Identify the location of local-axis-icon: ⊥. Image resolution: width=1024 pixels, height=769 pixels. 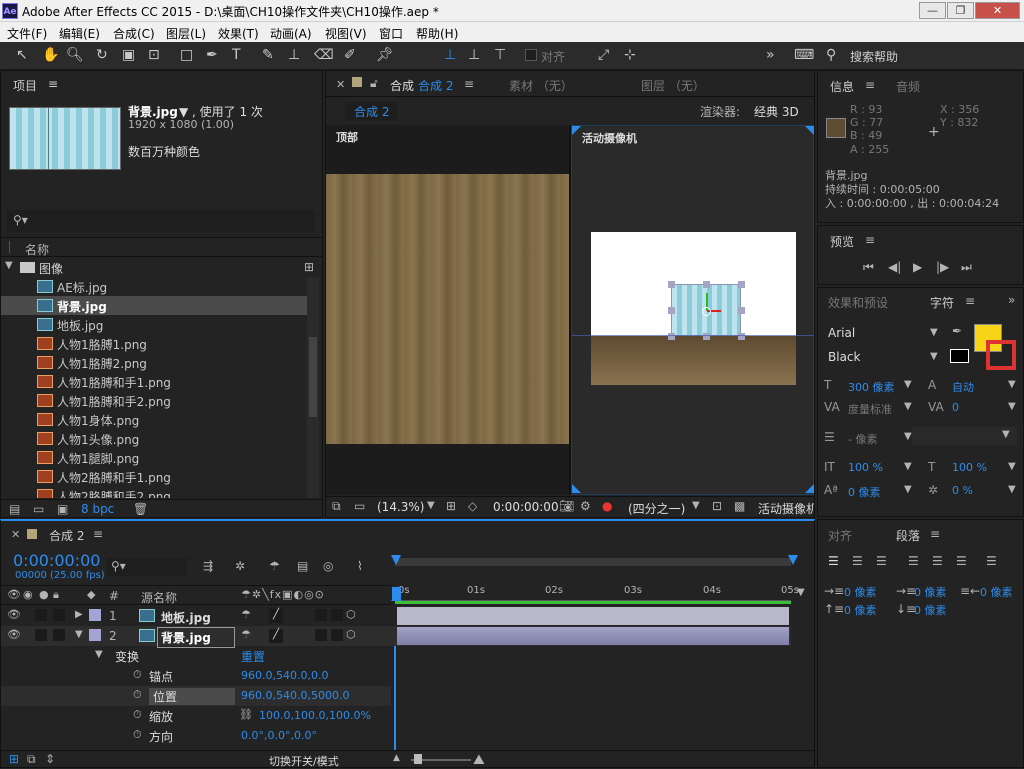
(450, 55).